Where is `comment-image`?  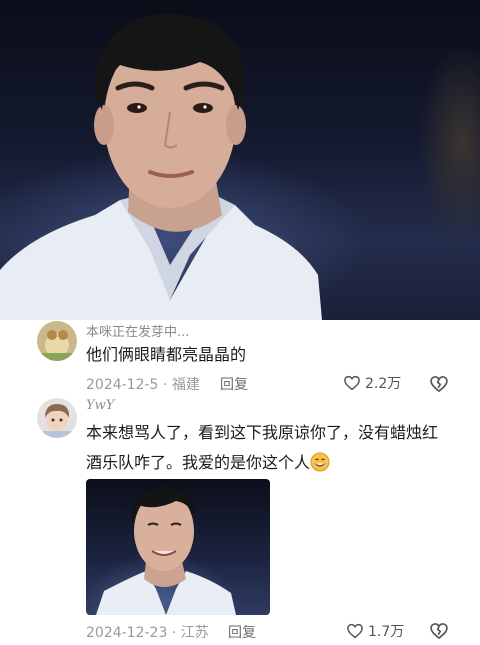
comment-image is located at coordinates (178, 547).